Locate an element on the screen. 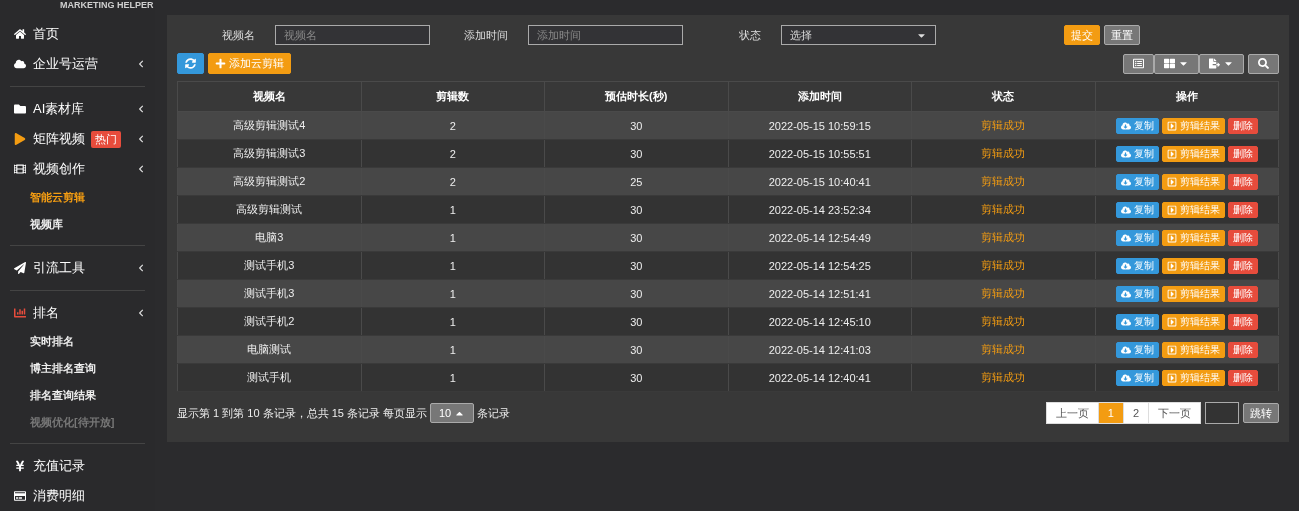  card-view-button is located at coordinates (1138, 63).